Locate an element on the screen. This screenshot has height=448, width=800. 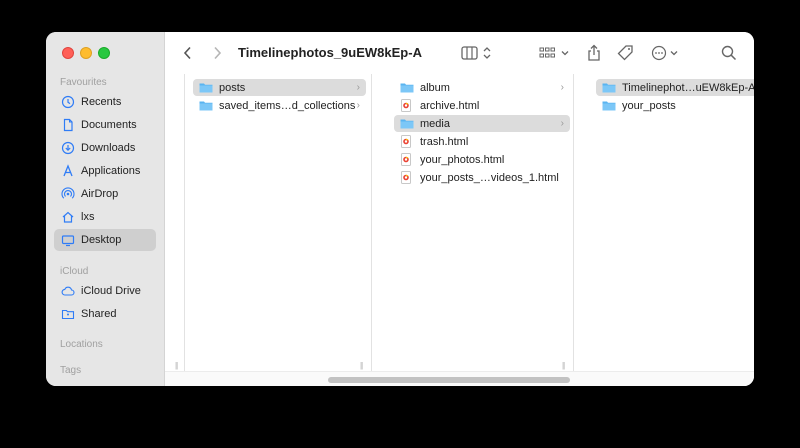
sidebar-item-applications: Applications is located at coordinates (105, 171).